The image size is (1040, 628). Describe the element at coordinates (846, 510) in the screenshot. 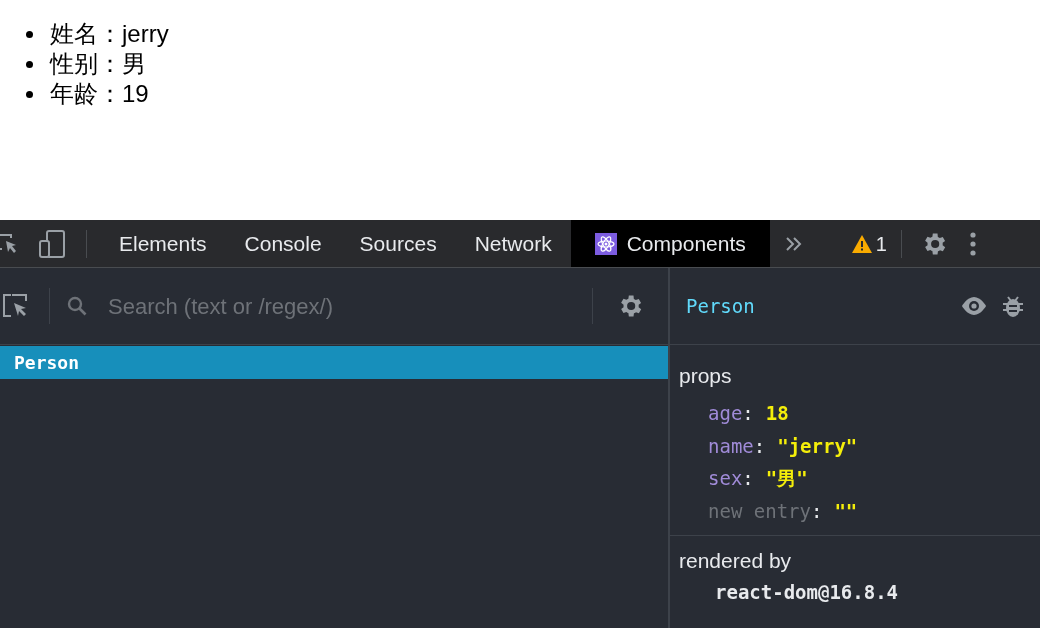

I see `prop-value: ""` at that location.